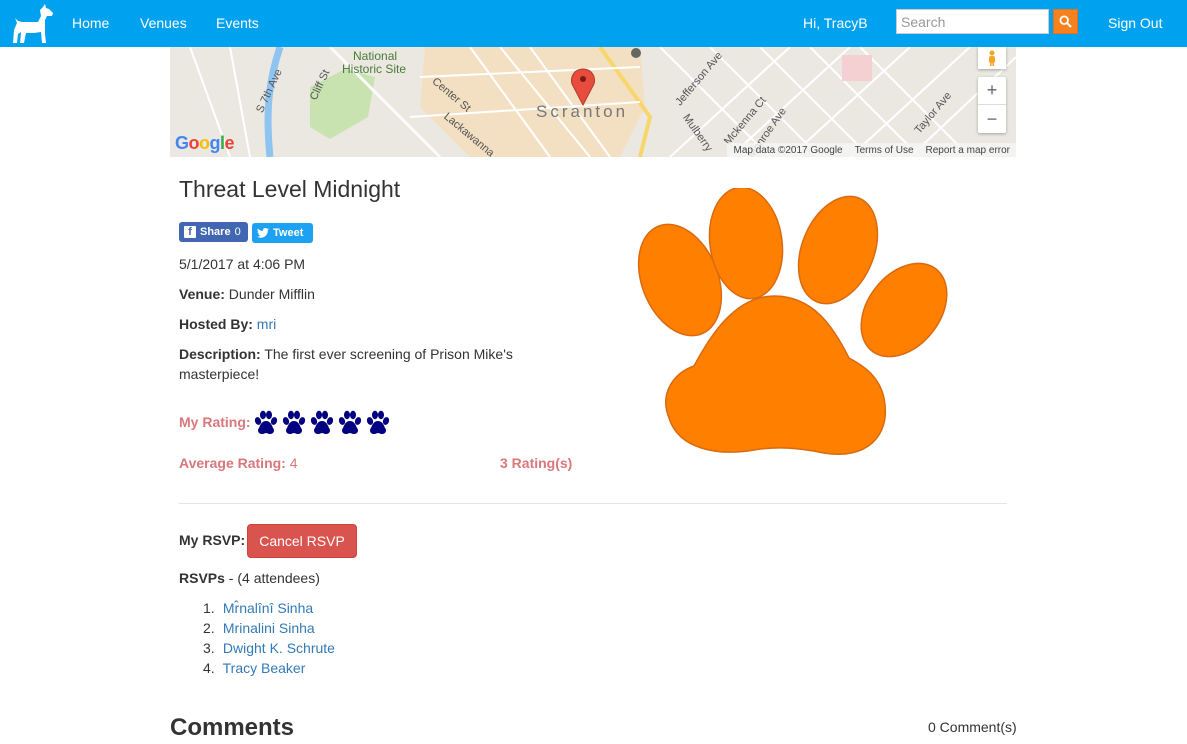 The height and width of the screenshot is (744, 1187). I want to click on list-item: 4. Tracy Beaker, so click(269, 668).